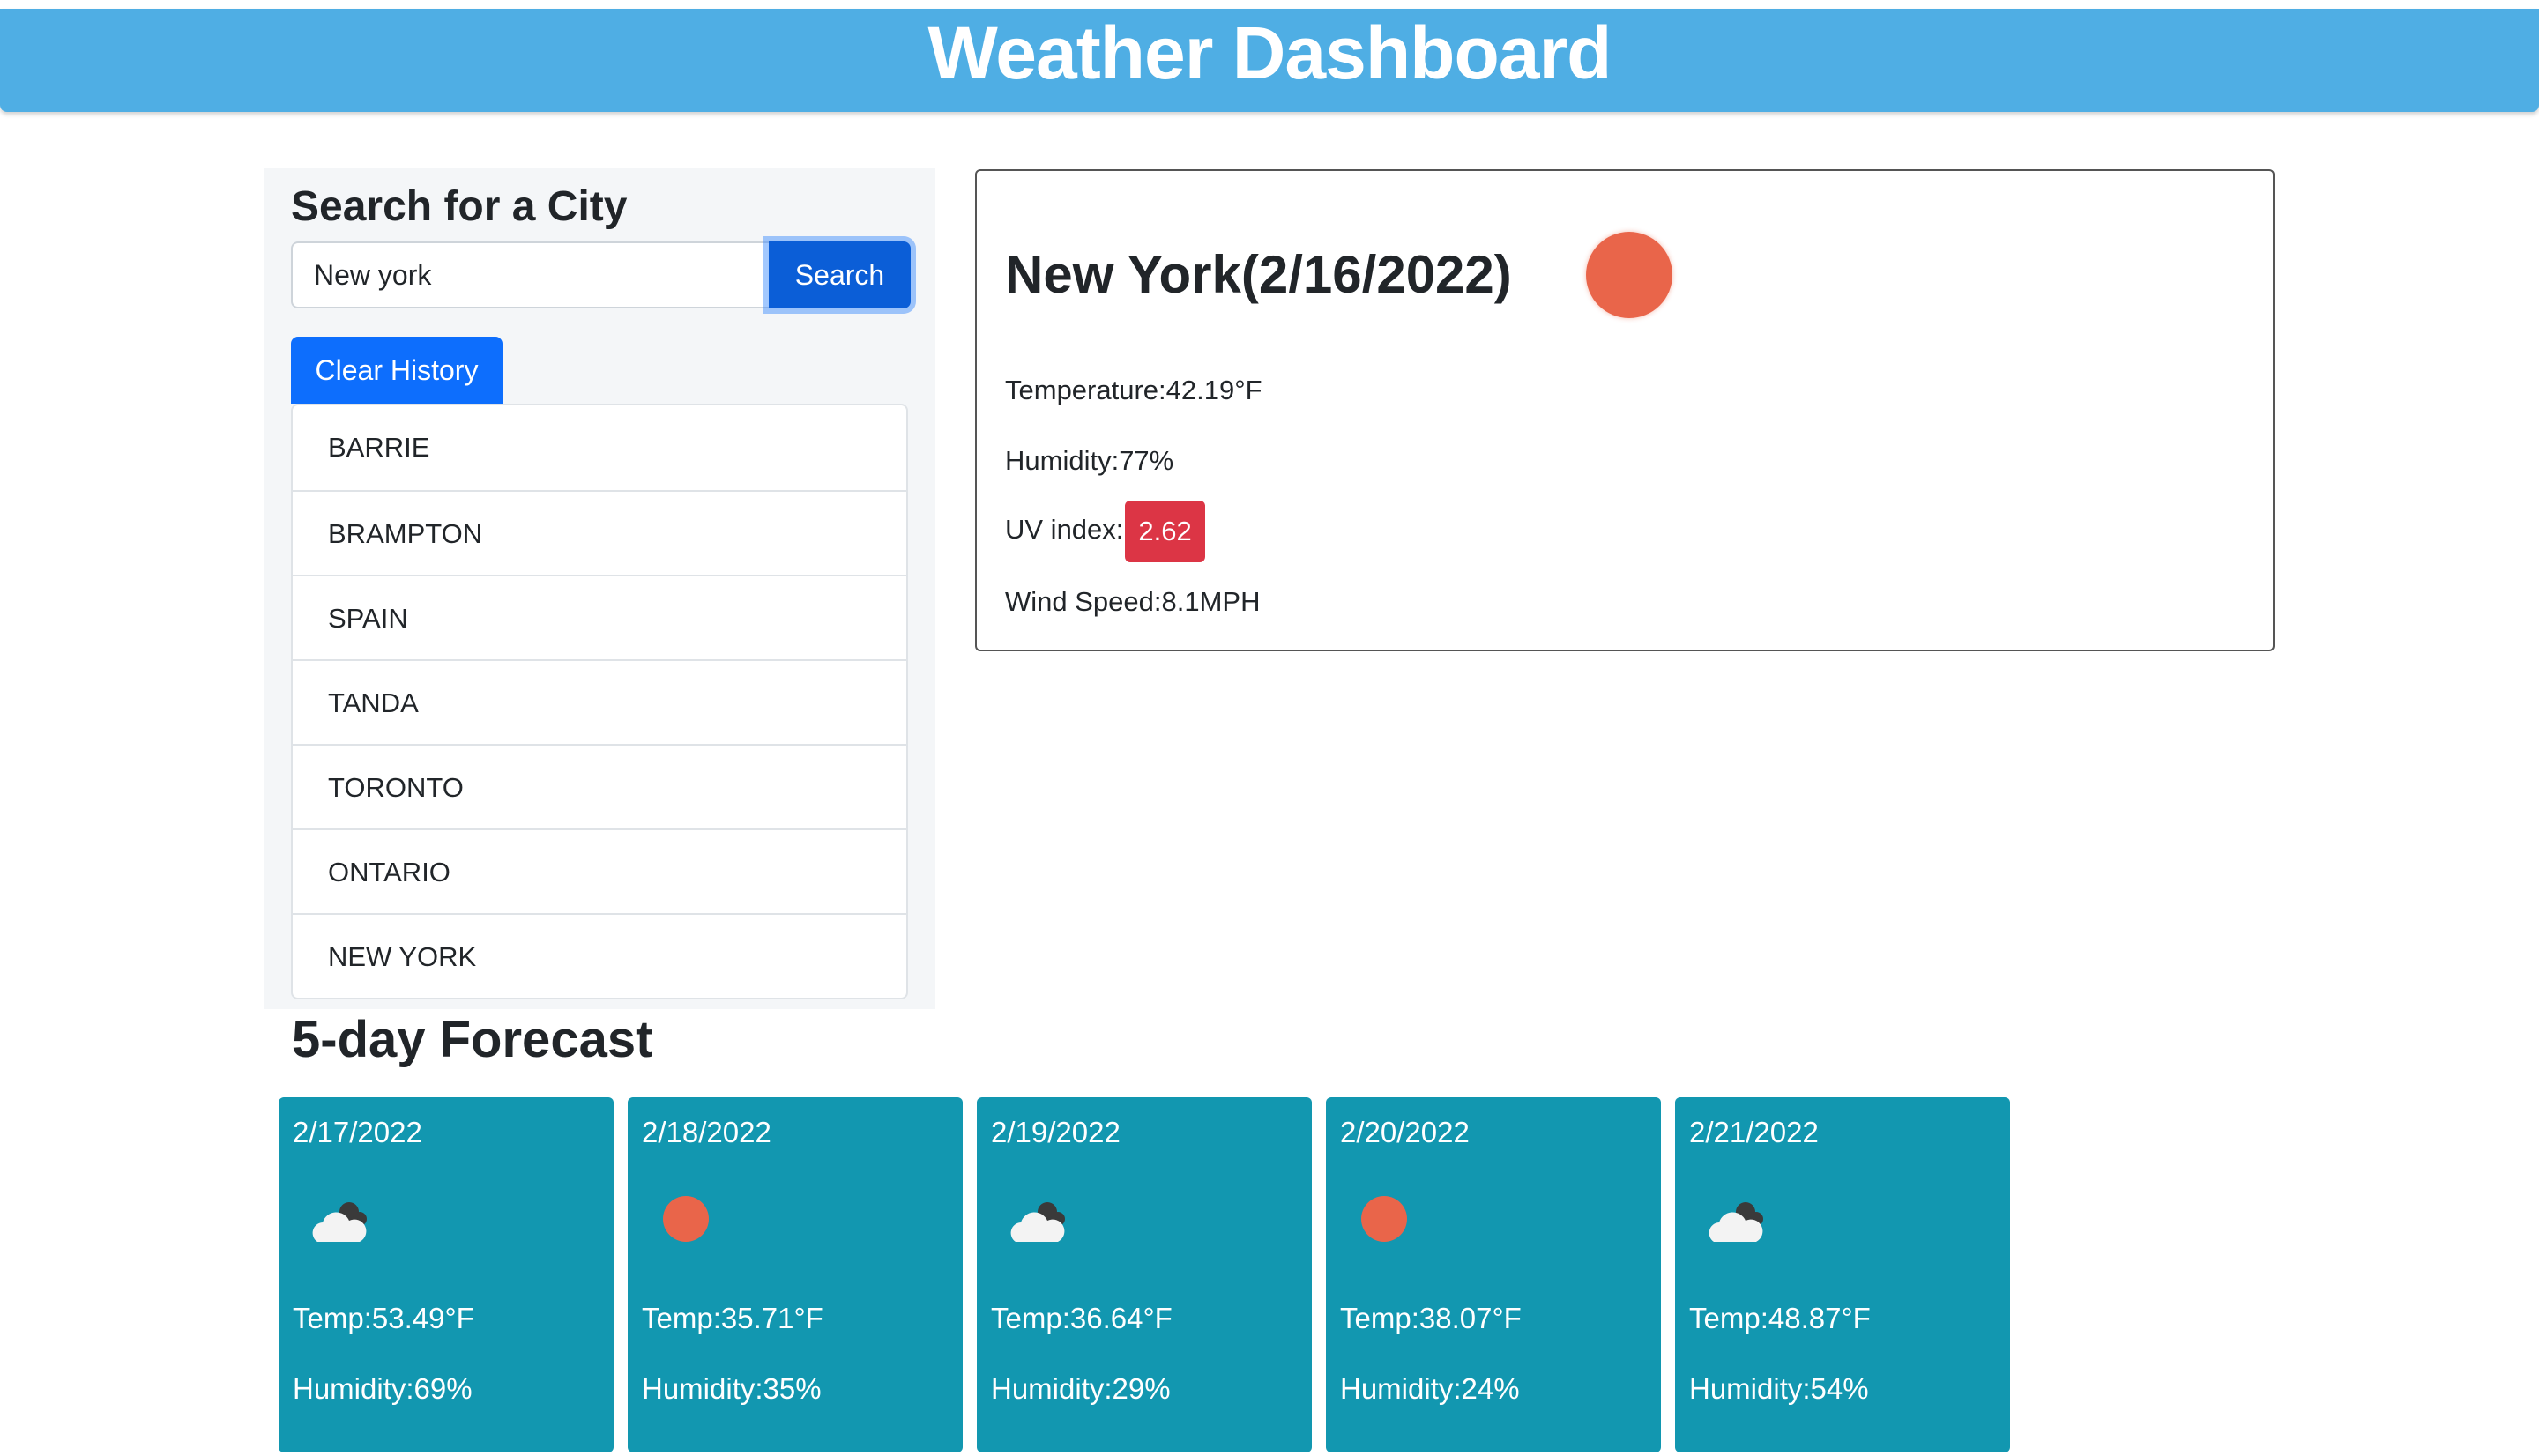 The height and width of the screenshot is (1456, 2539). I want to click on forecast-humidity: Humidity:35%, so click(732, 1388).